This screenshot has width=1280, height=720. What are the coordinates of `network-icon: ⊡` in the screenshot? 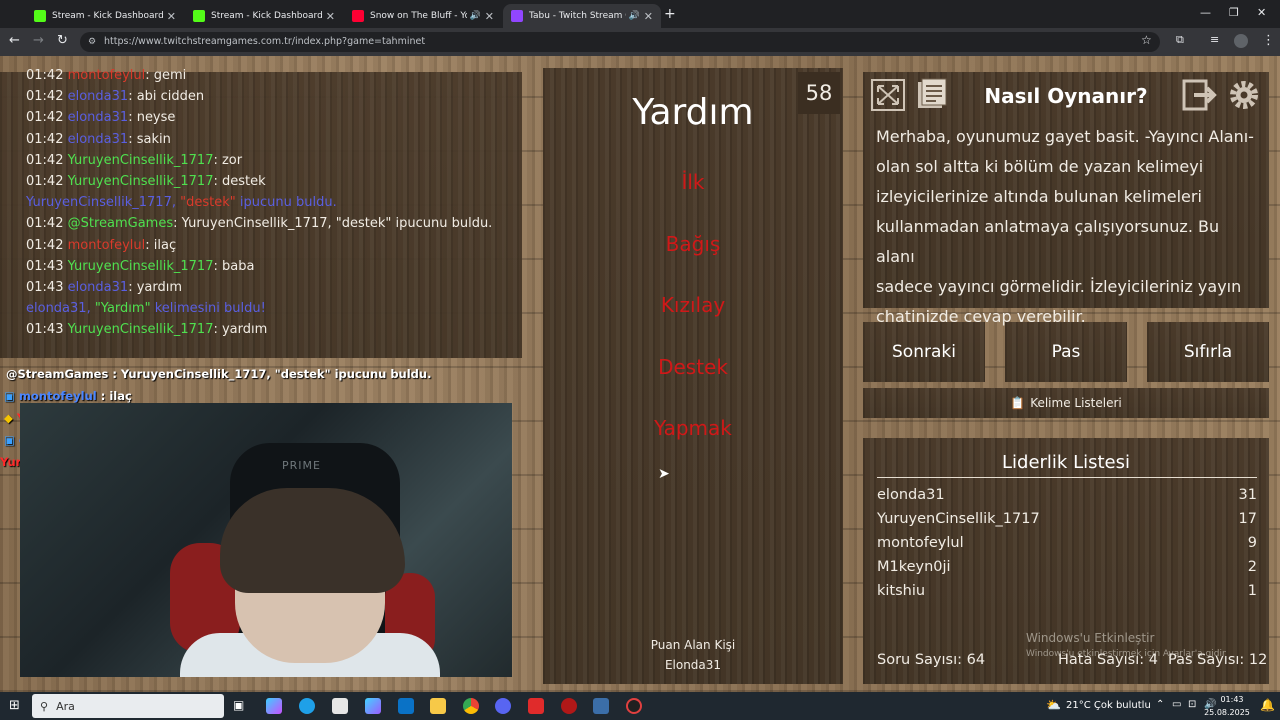 It's located at (1192, 704).